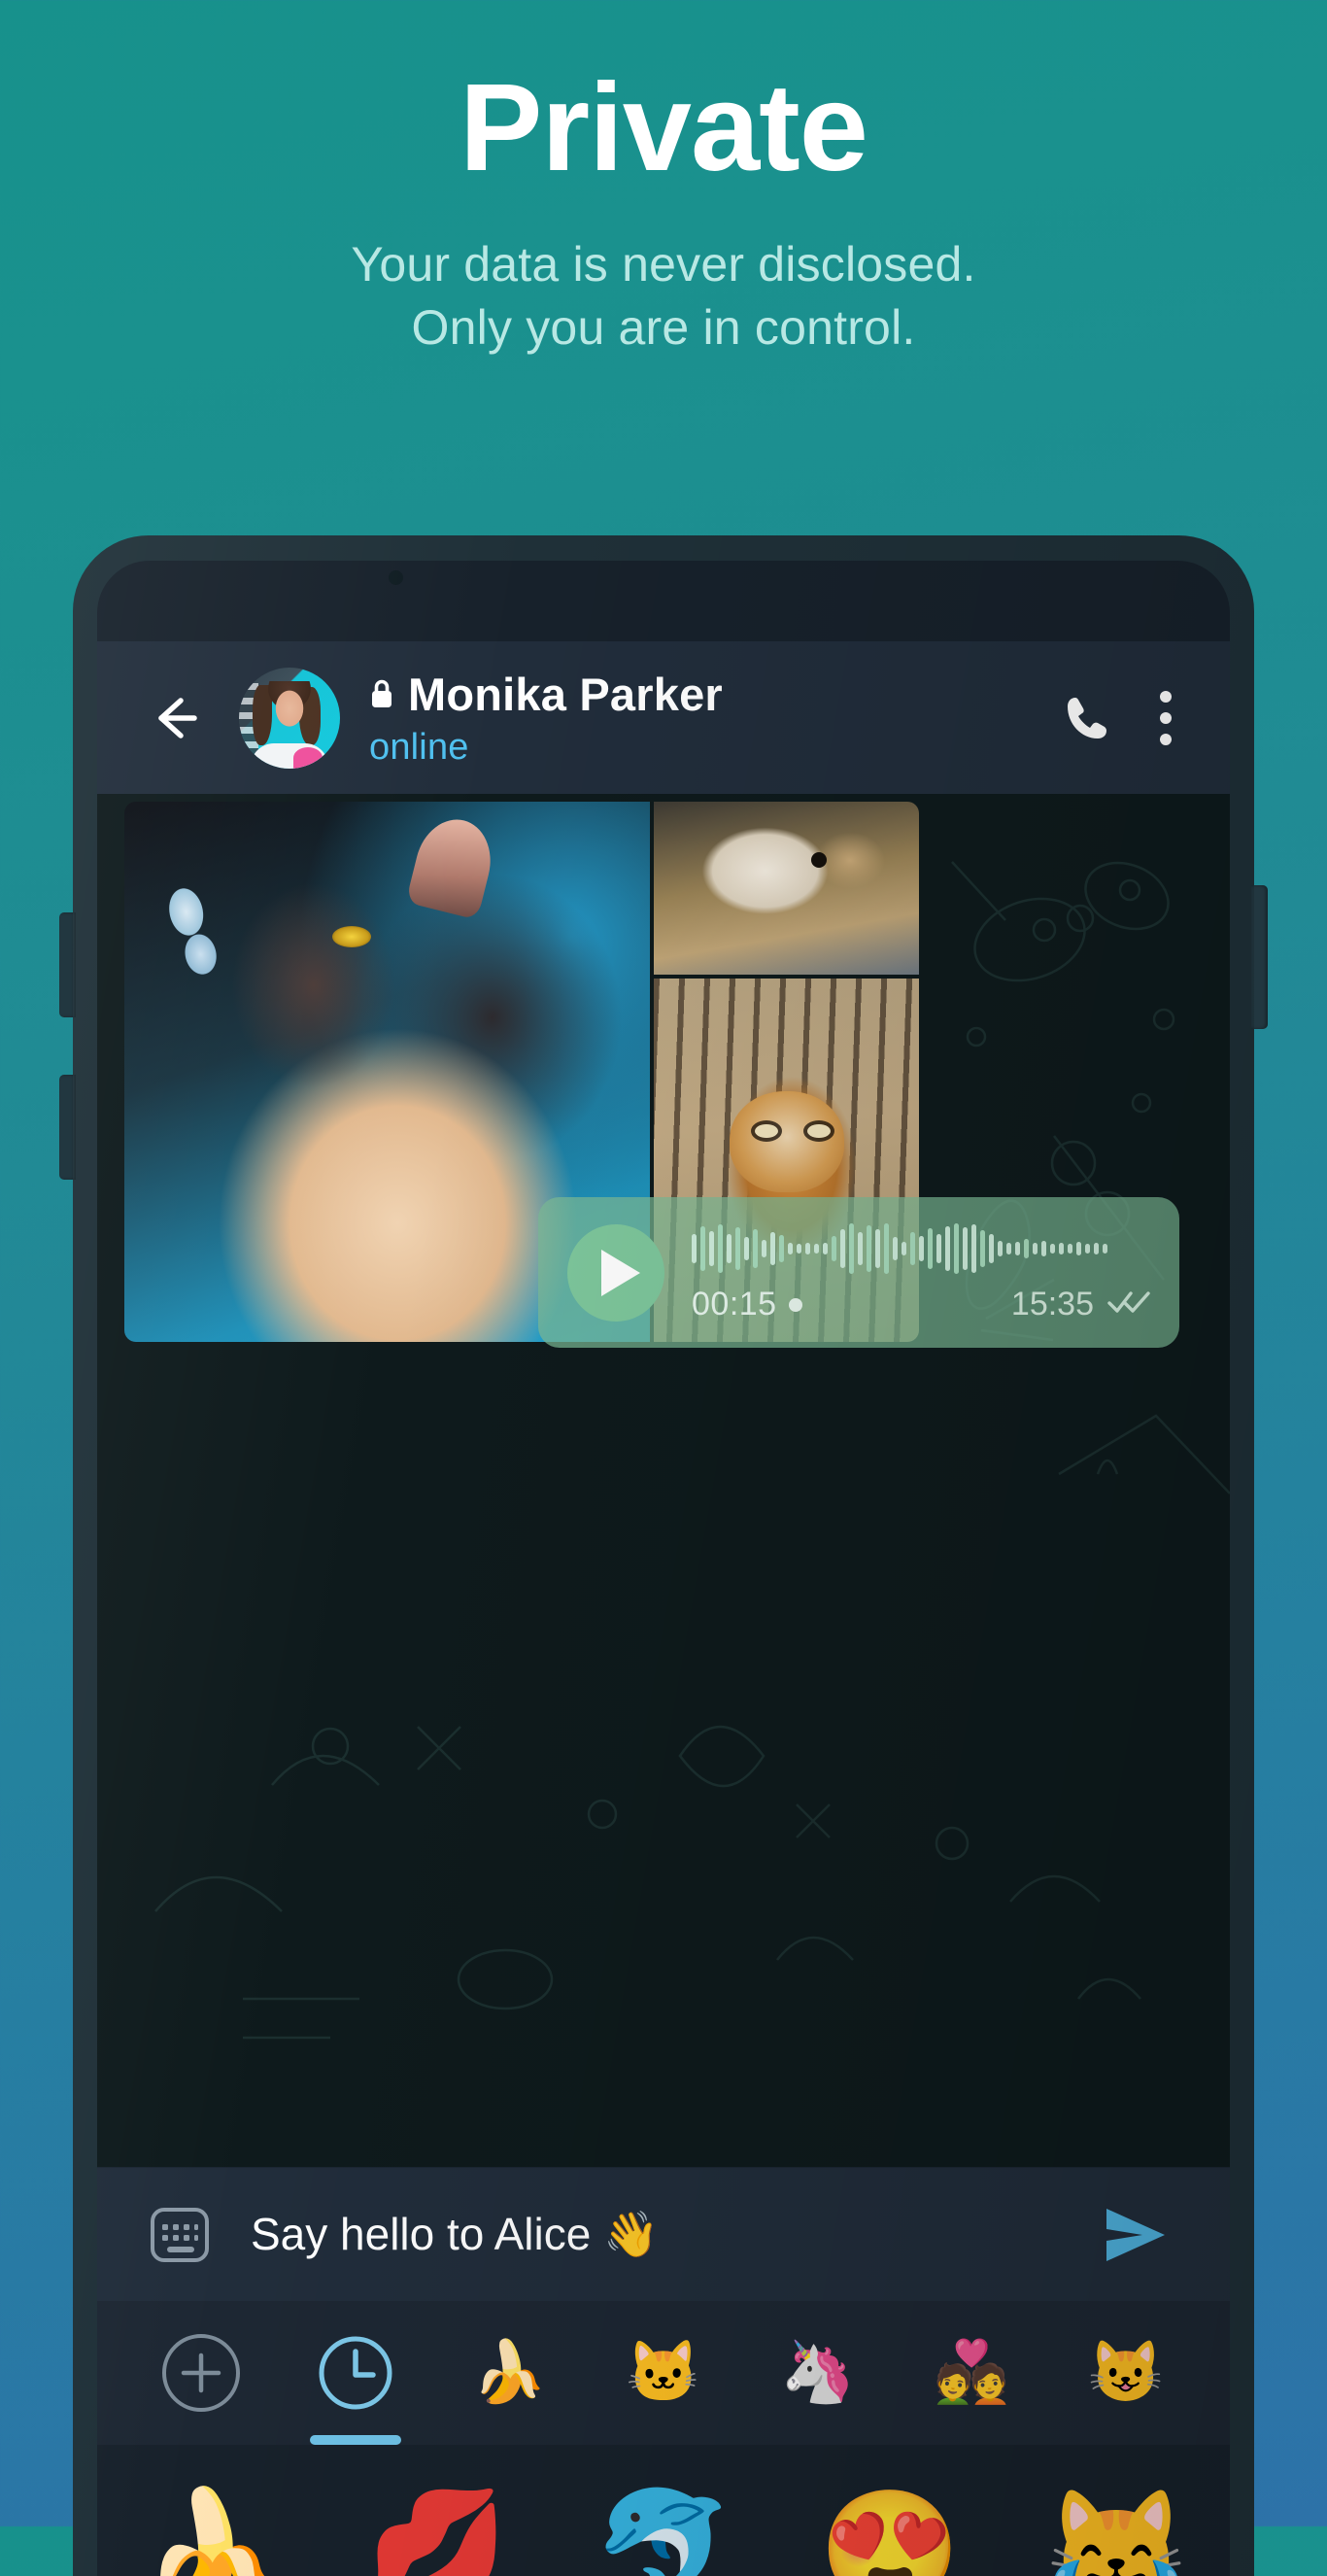  What do you see at coordinates (921, 1249) in the screenshot?
I see `audio-waveform` at bounding box center [921, 1249].